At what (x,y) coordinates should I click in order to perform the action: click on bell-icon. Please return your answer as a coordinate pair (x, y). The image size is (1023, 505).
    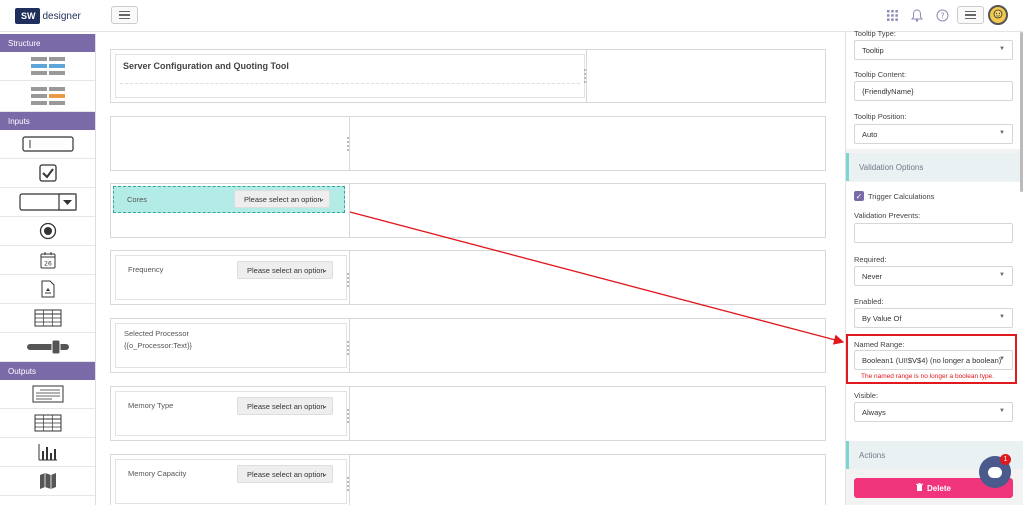
    Looking at the image, I should click on (917, 15).